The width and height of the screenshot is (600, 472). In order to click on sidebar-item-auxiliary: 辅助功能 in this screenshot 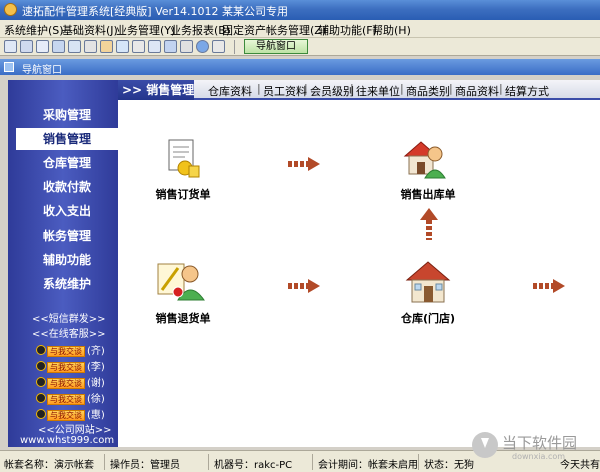, I will do `click(67, 260)`.